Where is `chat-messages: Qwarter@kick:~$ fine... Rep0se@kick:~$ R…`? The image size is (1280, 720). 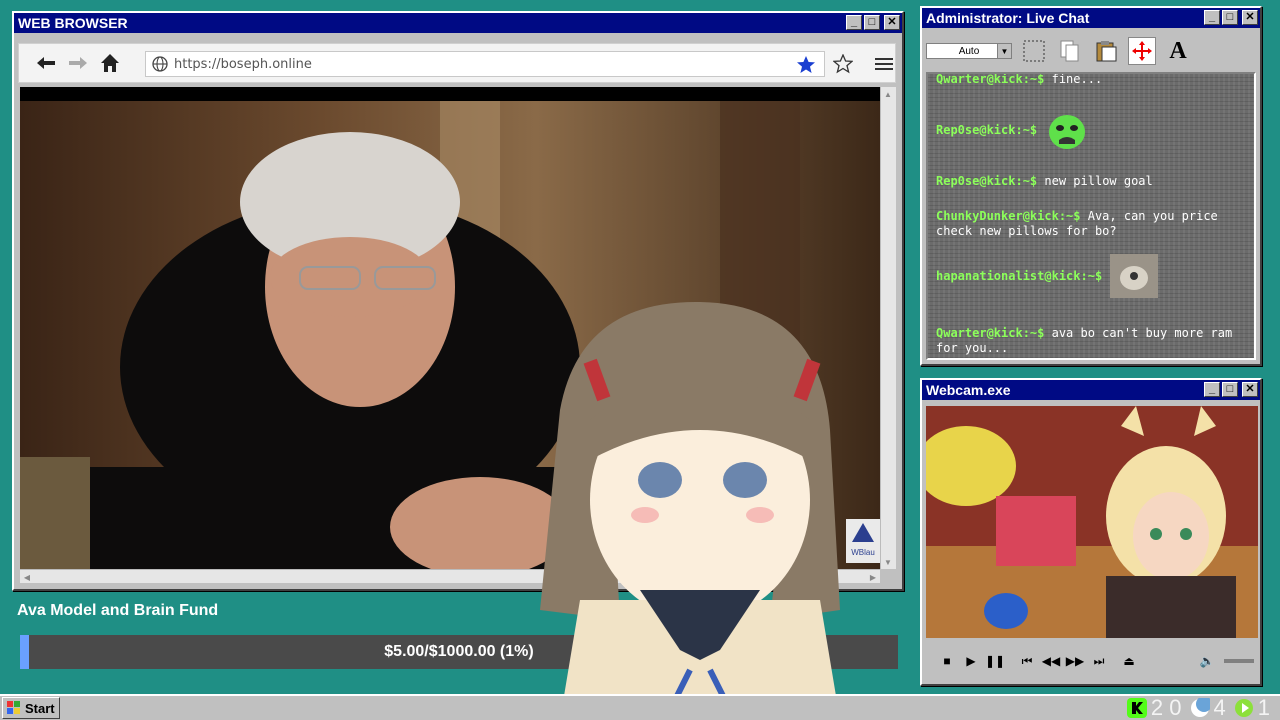 chat-messages: Qwarter@kick:~$ fine... Rep0se@kick:~$ R… is located at coordinates (1091, 216).